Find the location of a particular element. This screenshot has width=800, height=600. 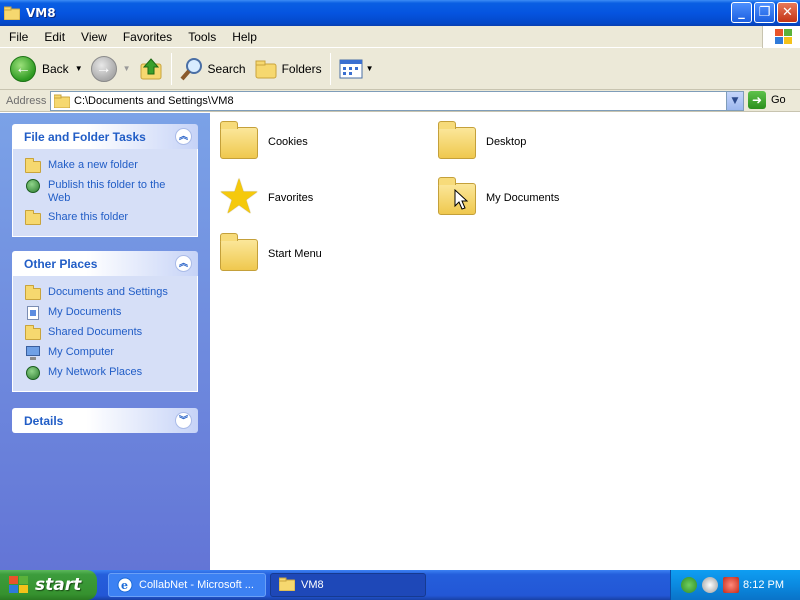

restore-icon: ❐ is located at coordinates (764, 12).